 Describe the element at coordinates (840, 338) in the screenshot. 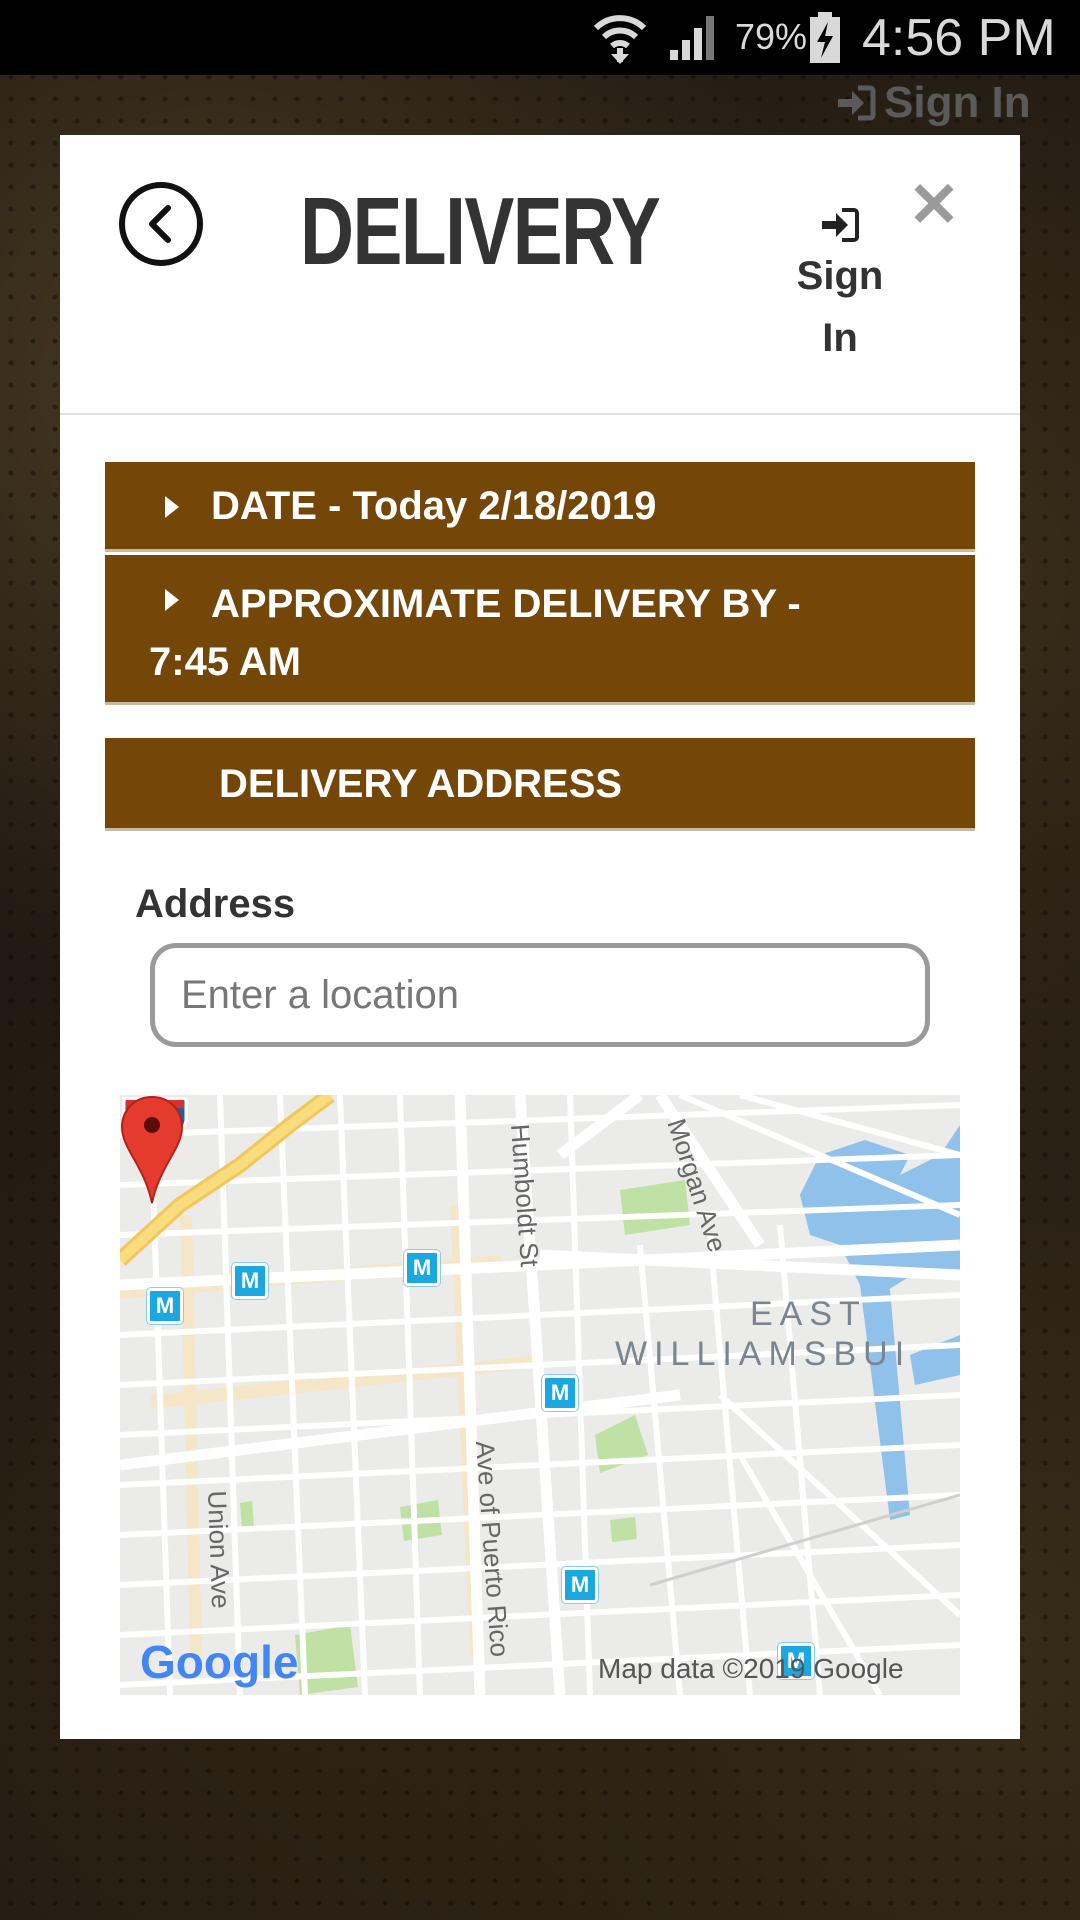

I see `sign-in-label-line2: In` at that location.